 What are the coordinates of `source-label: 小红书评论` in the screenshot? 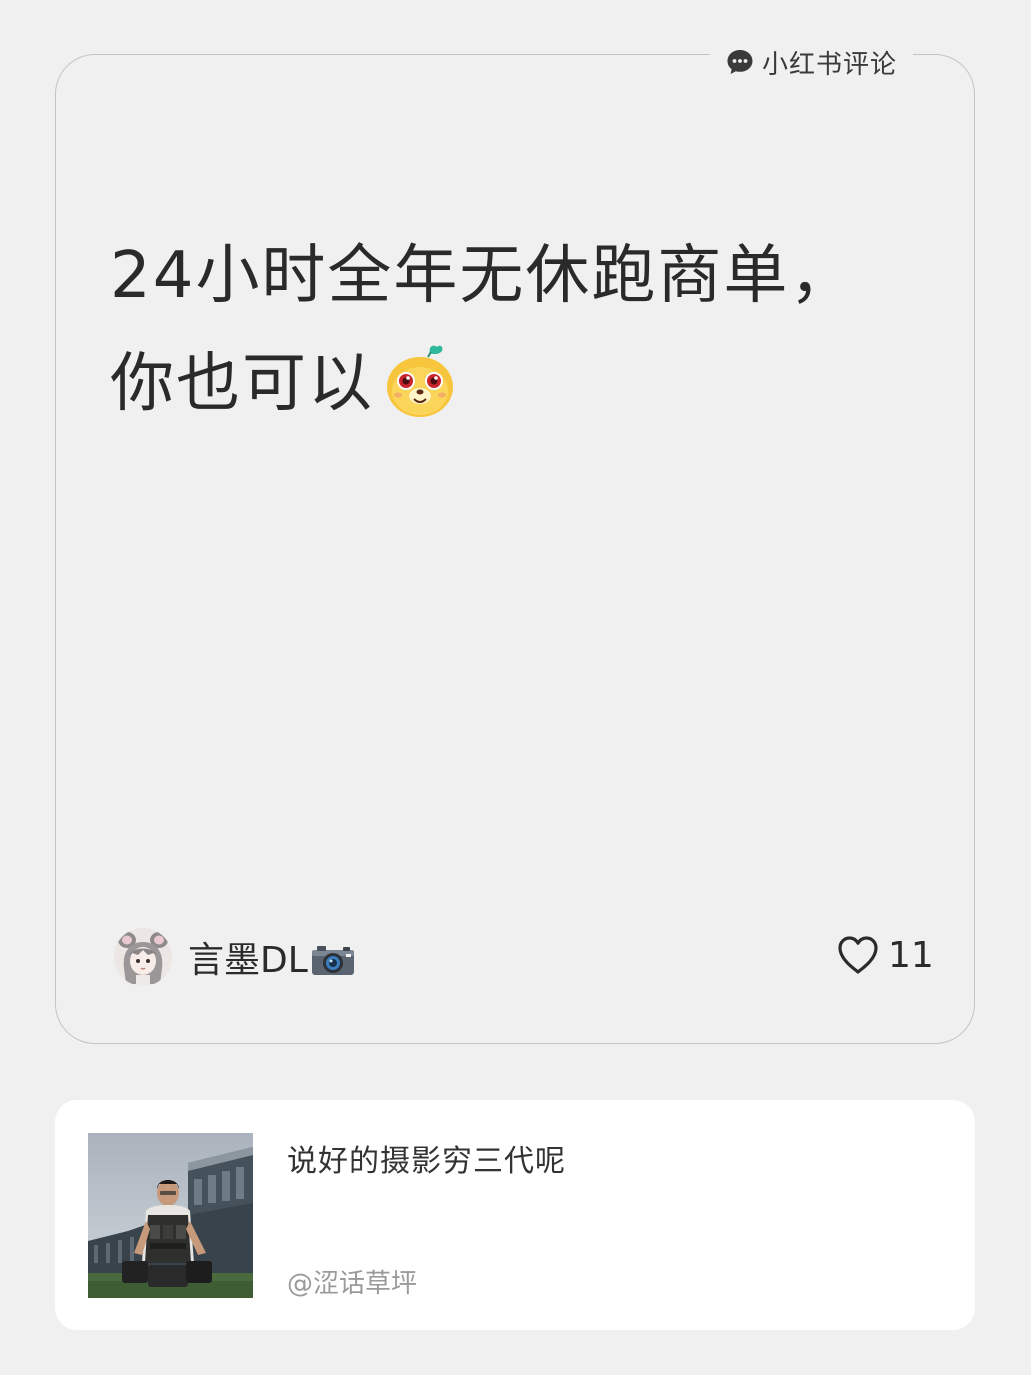 It's located at (830, 64).